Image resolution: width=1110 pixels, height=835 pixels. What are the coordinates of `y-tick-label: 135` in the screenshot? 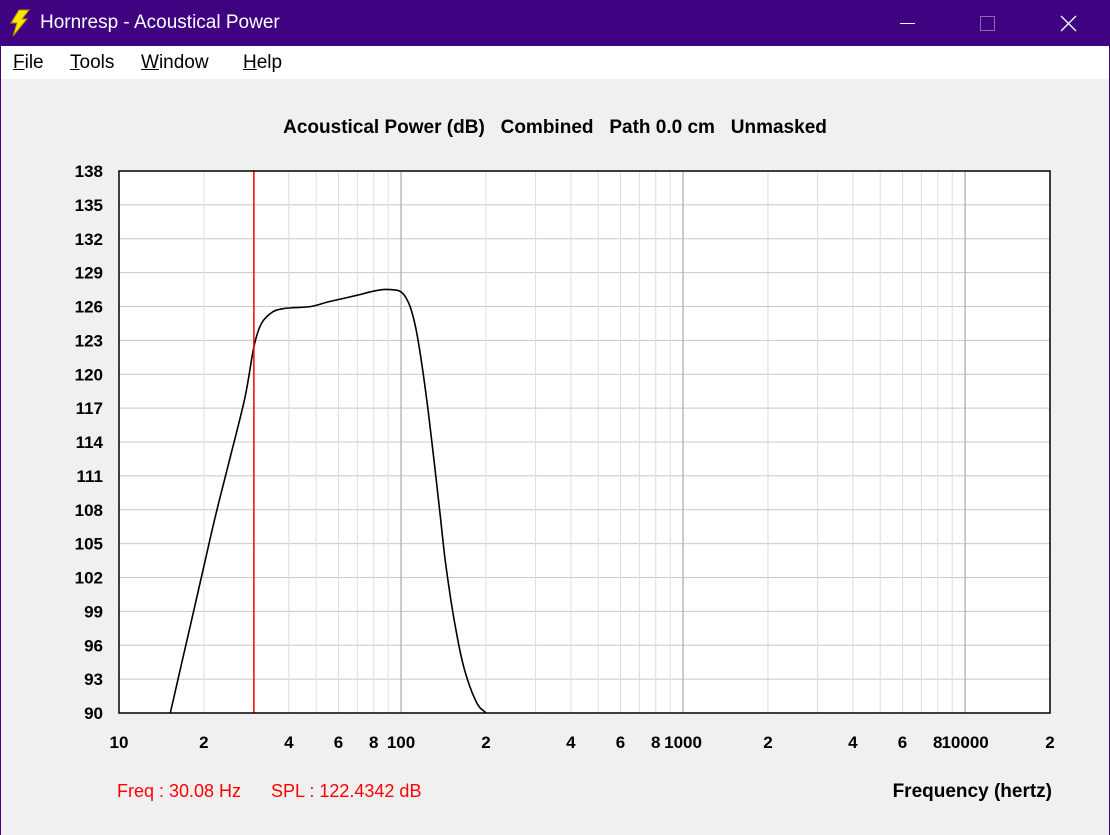 It's located at (89, 205).